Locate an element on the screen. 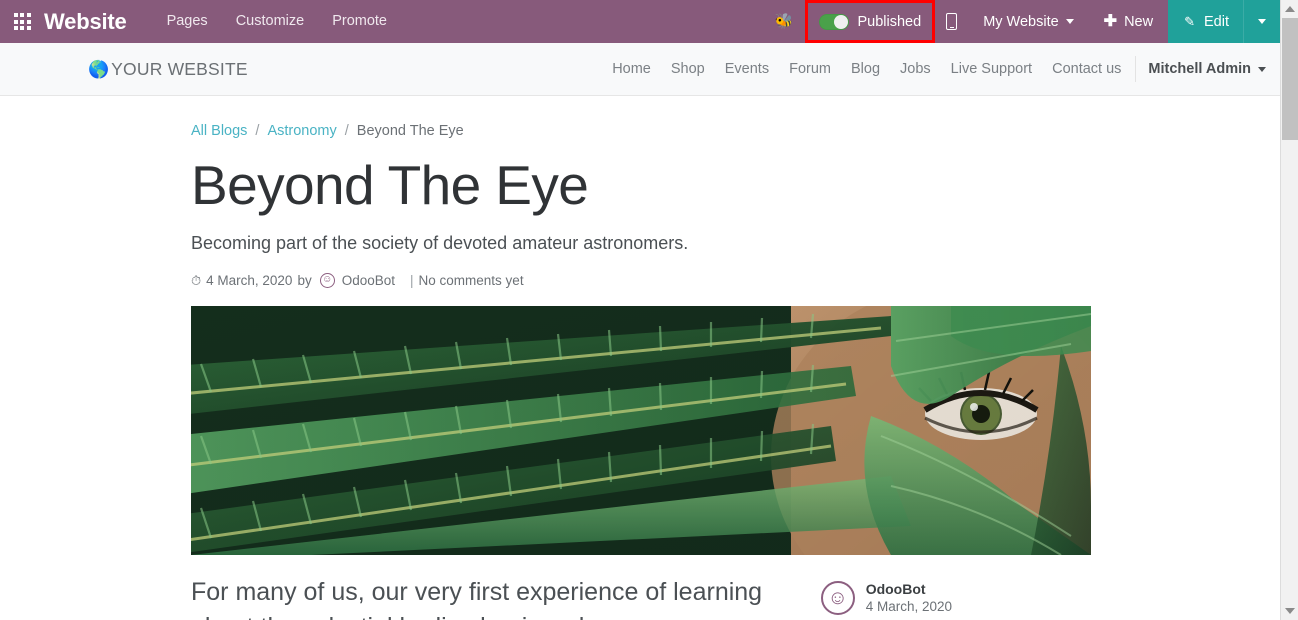 This screenshot has height=620, width=1298. nav-item-forum: Forum is located at coordinates (810, 69).